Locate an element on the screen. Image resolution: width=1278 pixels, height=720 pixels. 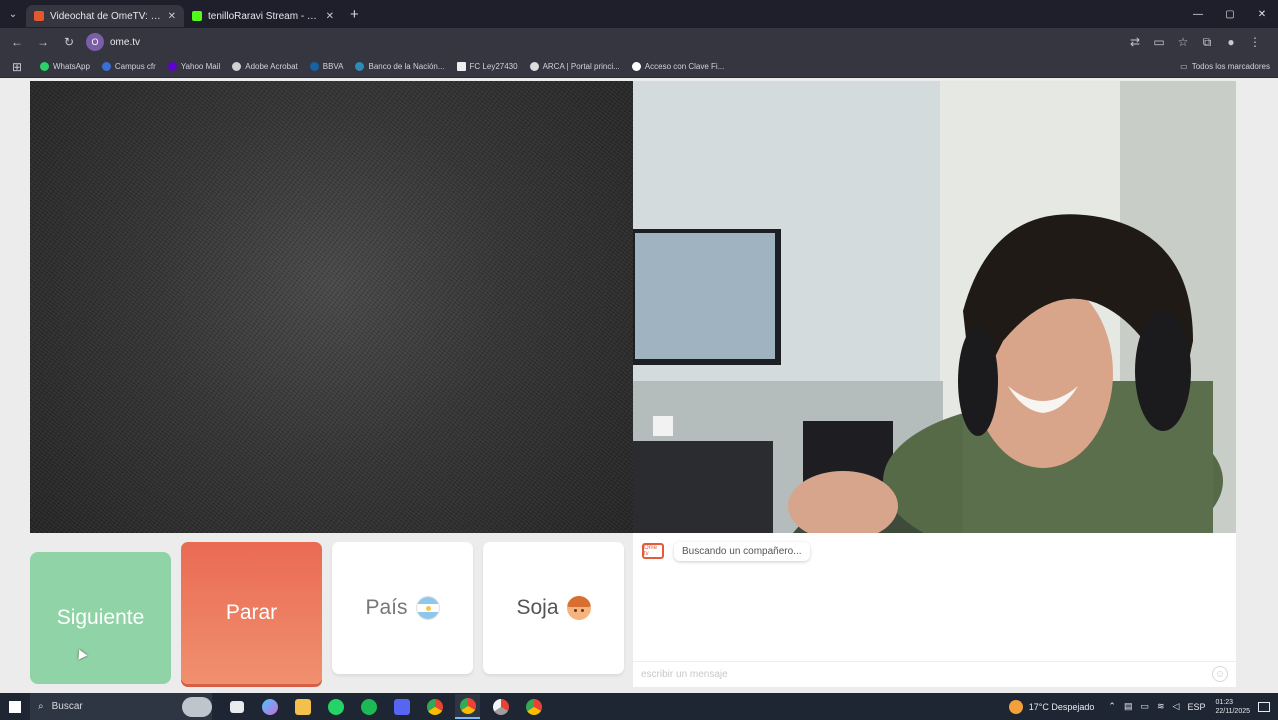
wifi-icon: ≋ is located at coordinates (1161, 706).